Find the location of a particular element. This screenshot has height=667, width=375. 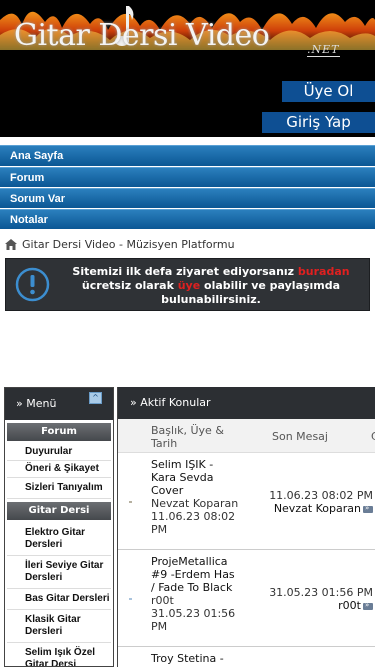

topic-info: Troy Stetina - is located at coordinates (195, 658).